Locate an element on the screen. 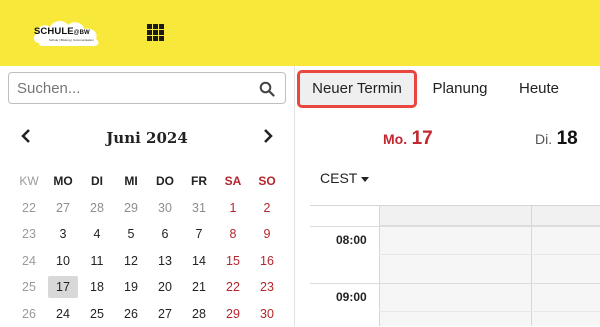 This screenshot has height=327, width=600. weekday-header: SA is located at coordinates (233, 181).